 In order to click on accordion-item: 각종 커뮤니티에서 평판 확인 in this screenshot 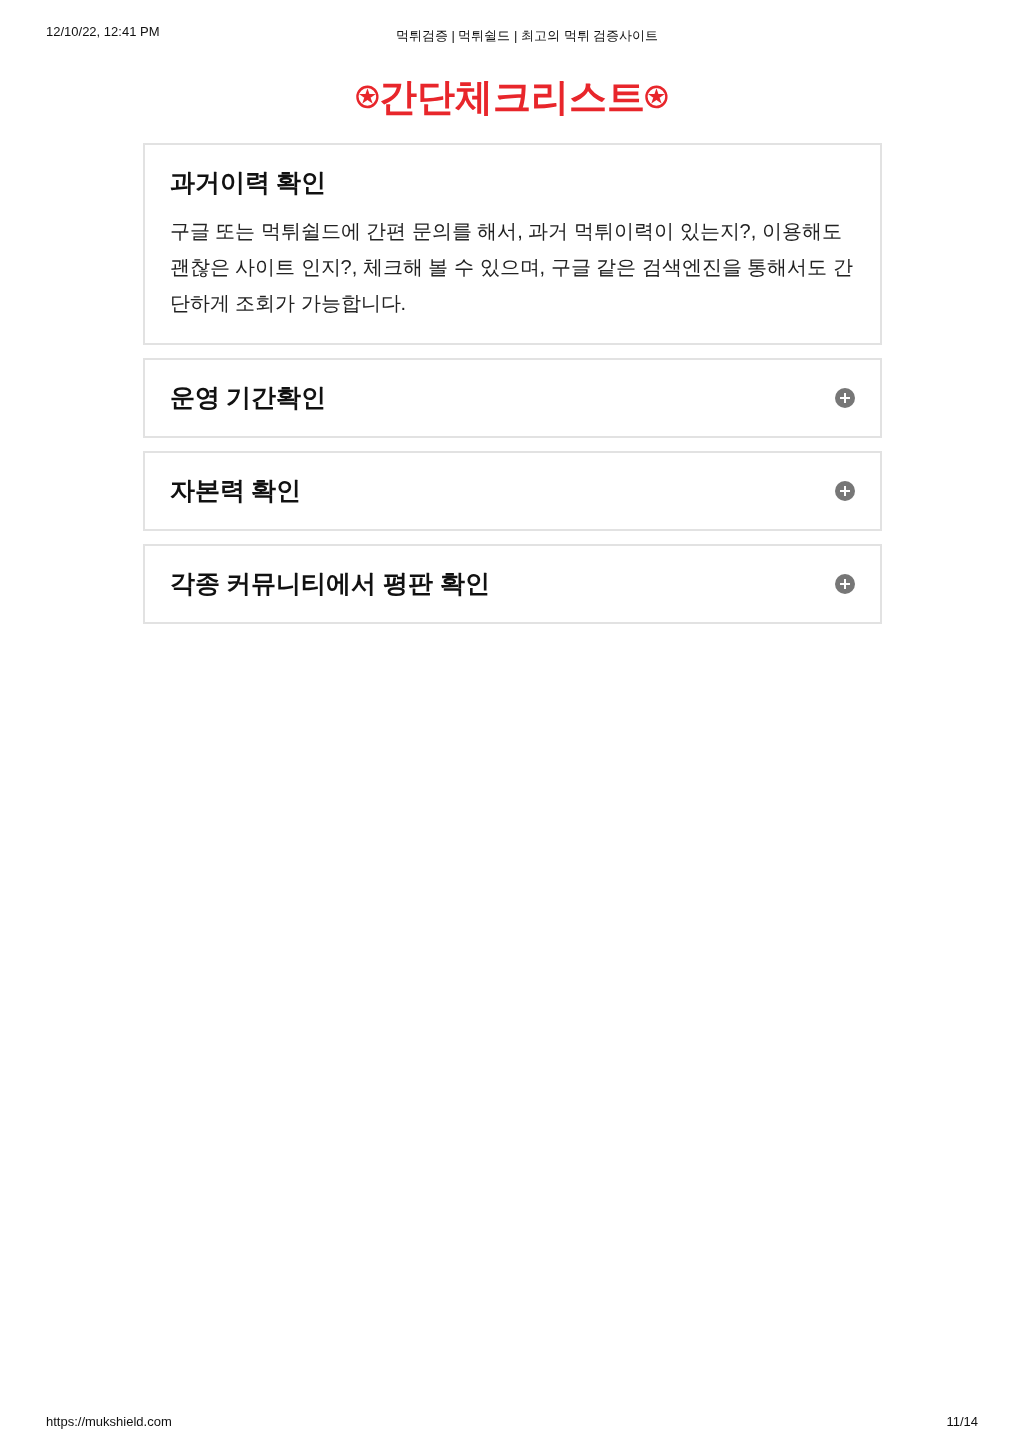, I will do `click(512, 583)`.